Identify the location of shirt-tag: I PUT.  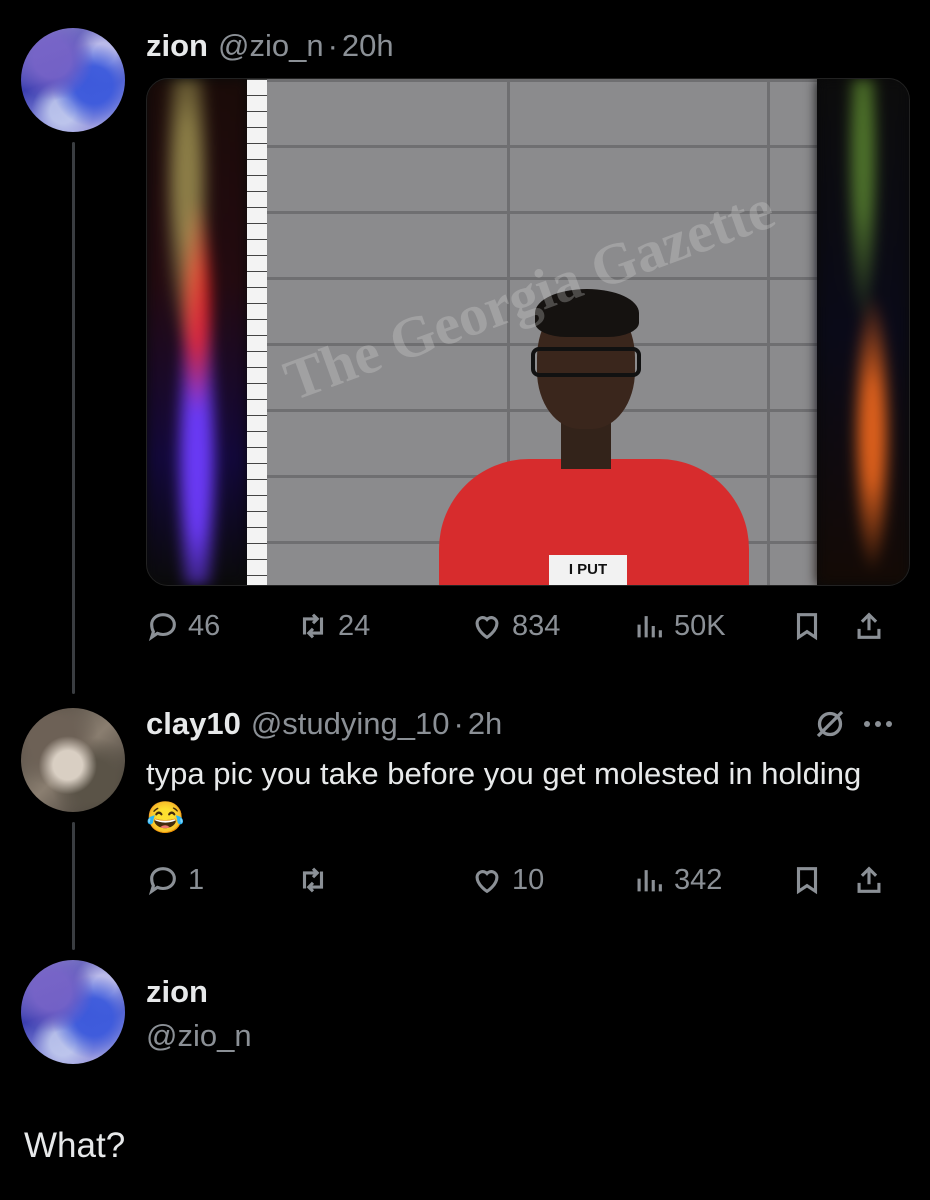
(588, 570).